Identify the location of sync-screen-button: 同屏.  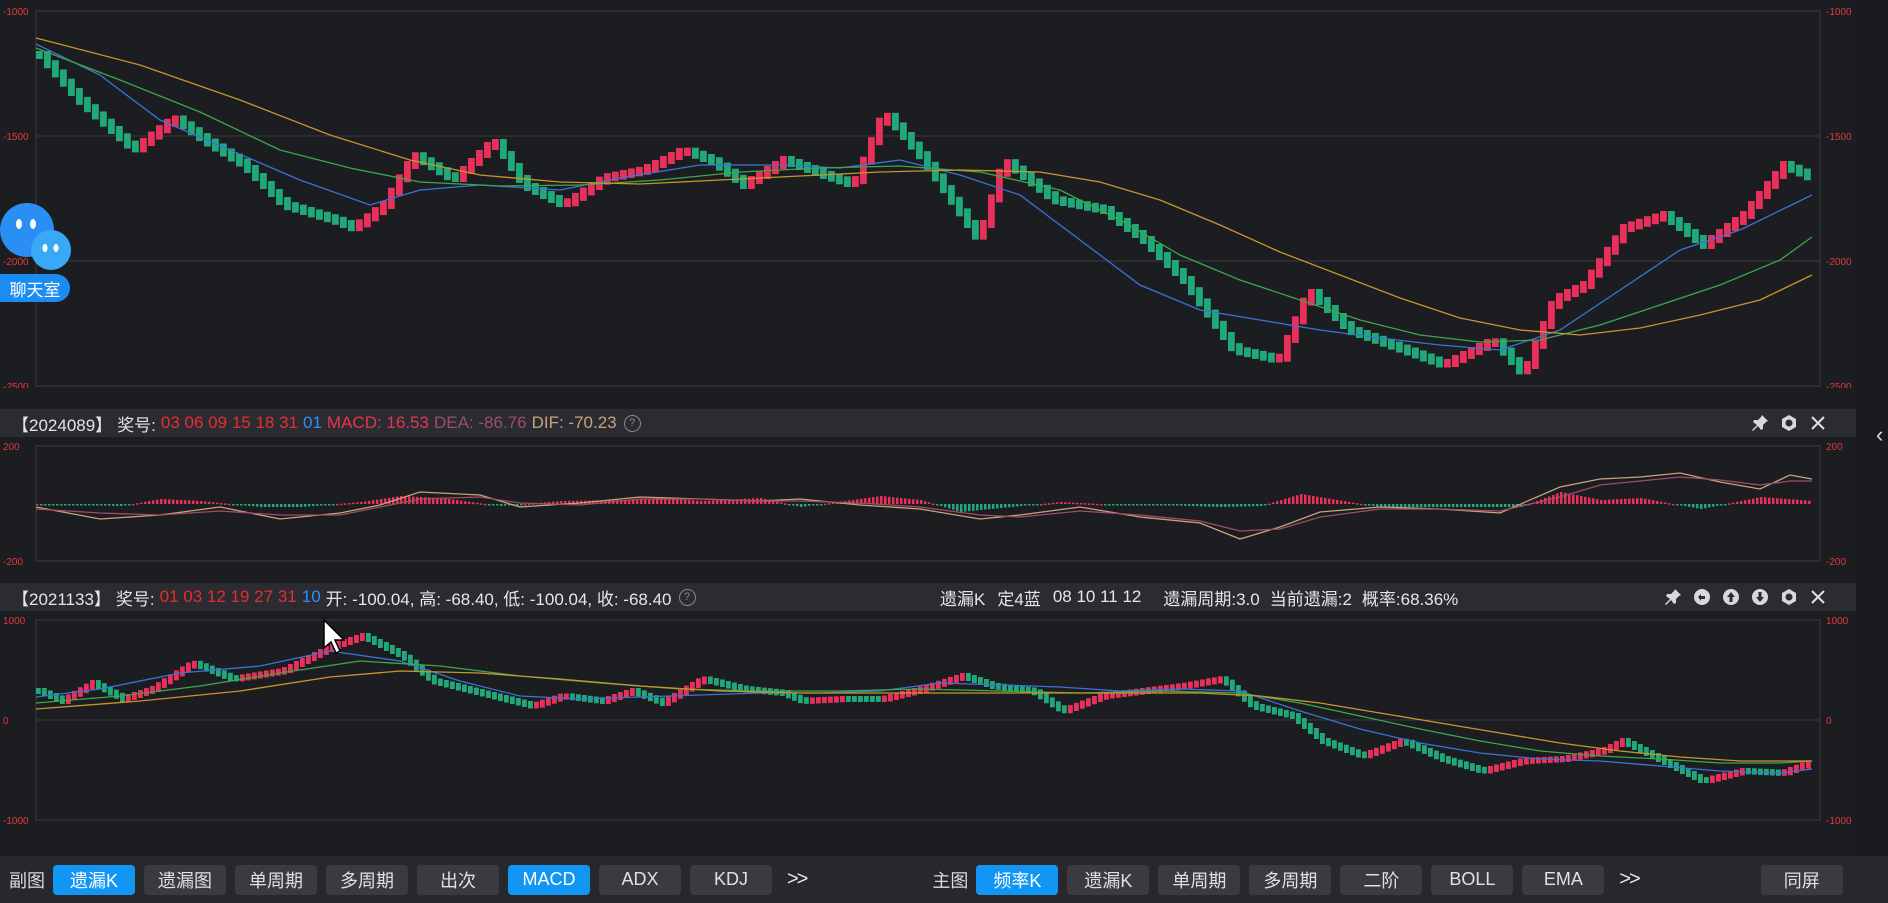
(1801, 879).